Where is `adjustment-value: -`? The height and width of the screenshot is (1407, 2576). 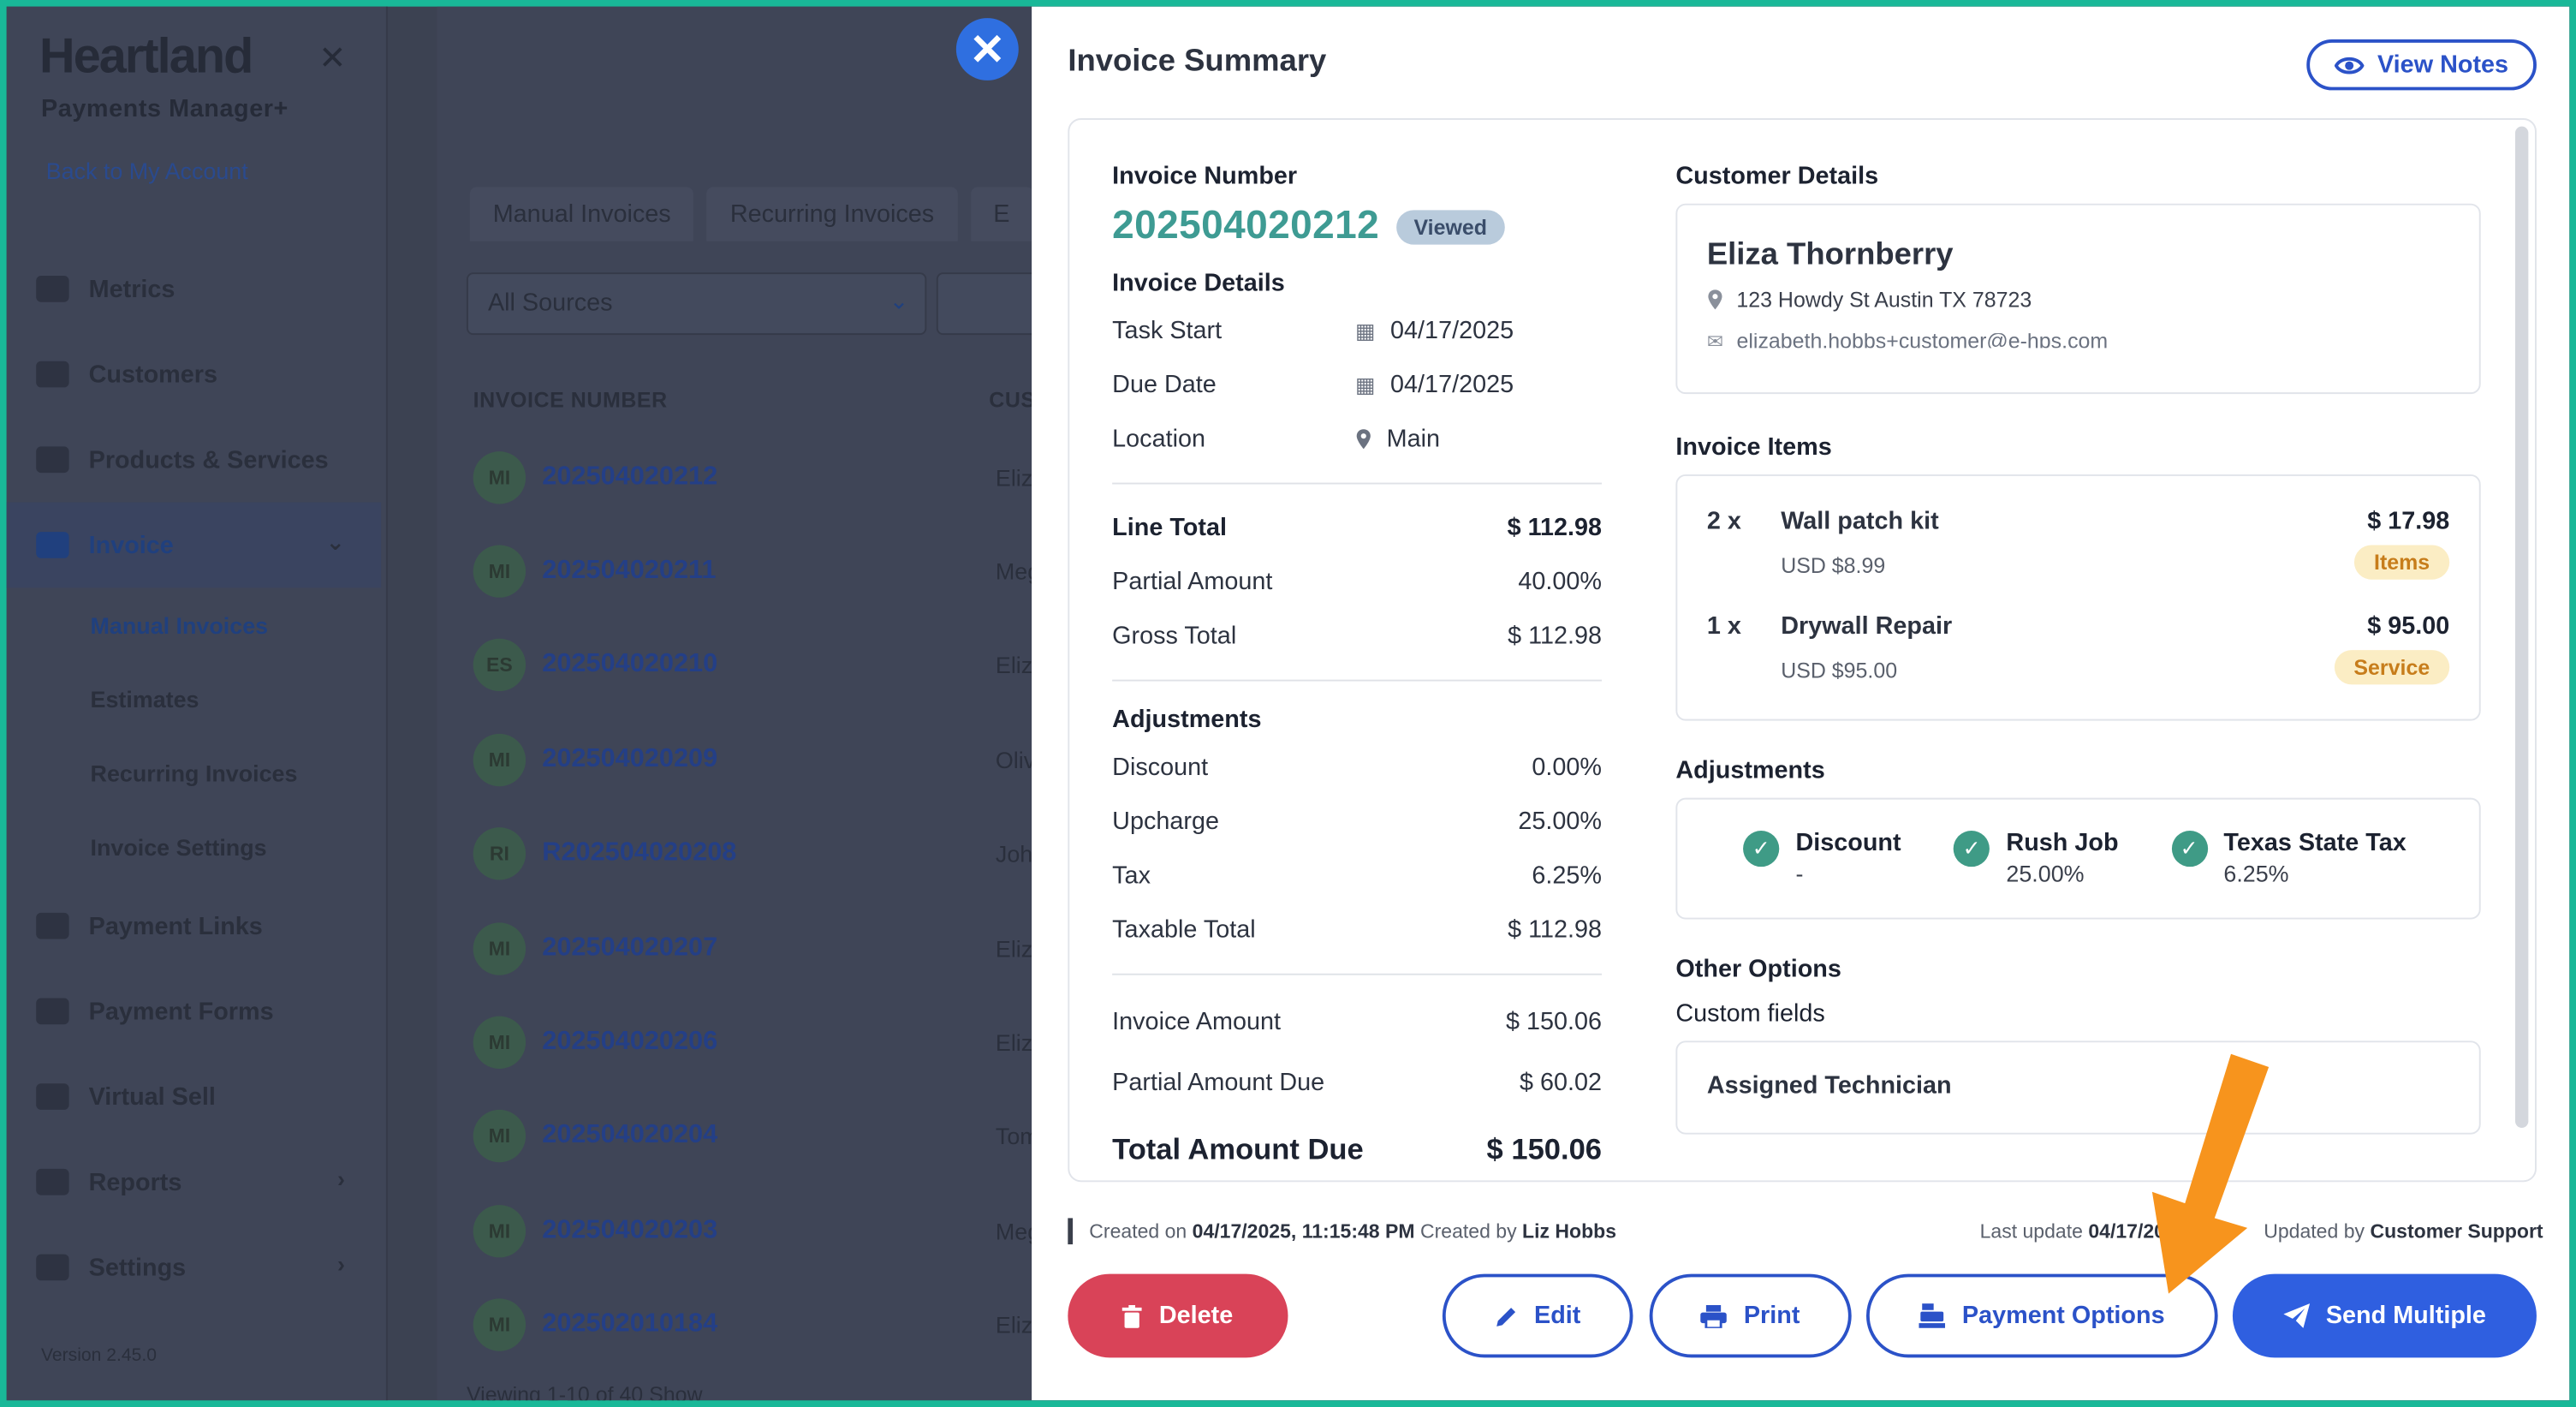 adjustment-value: - is located at coordinates (1800, 873).